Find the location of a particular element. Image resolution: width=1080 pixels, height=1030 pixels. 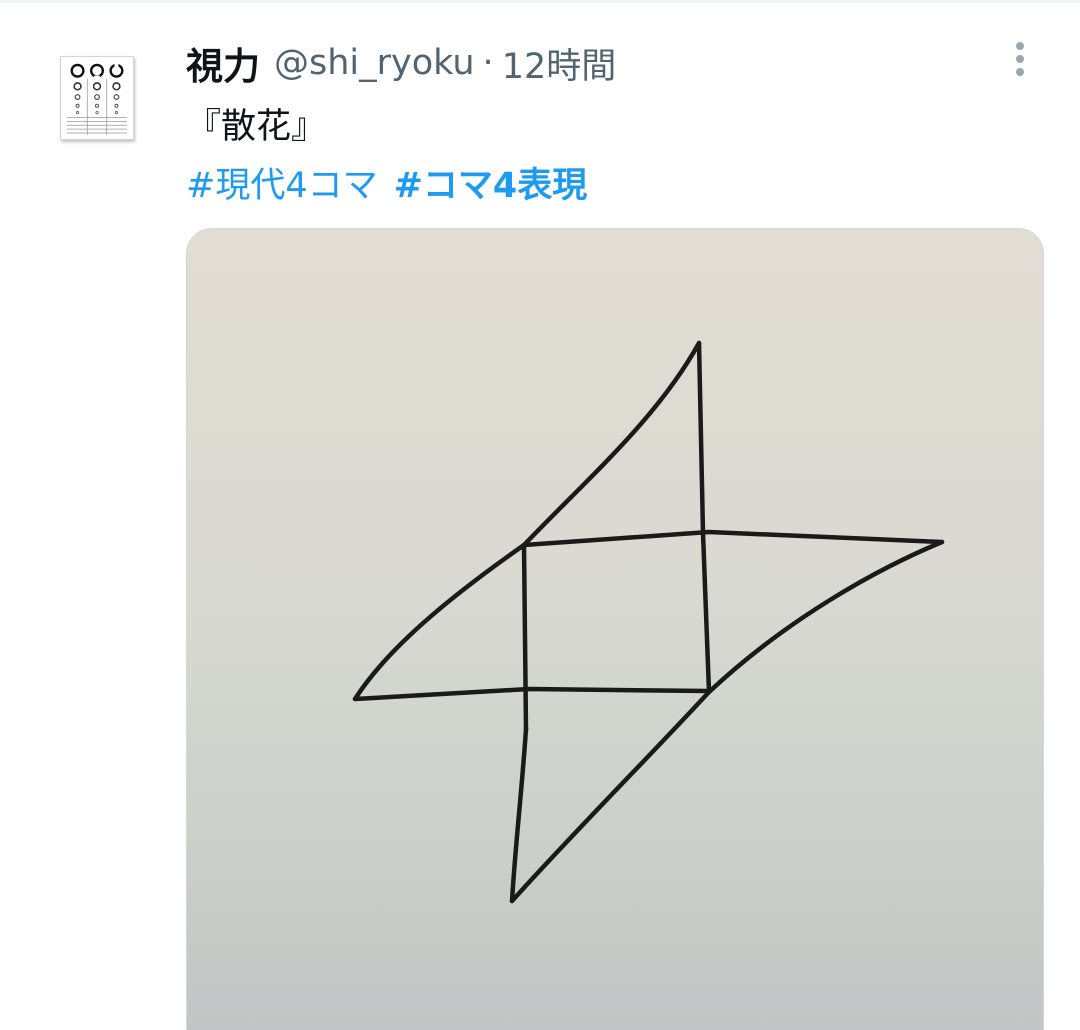

more-options-button is located at coordinates (1020, 60).